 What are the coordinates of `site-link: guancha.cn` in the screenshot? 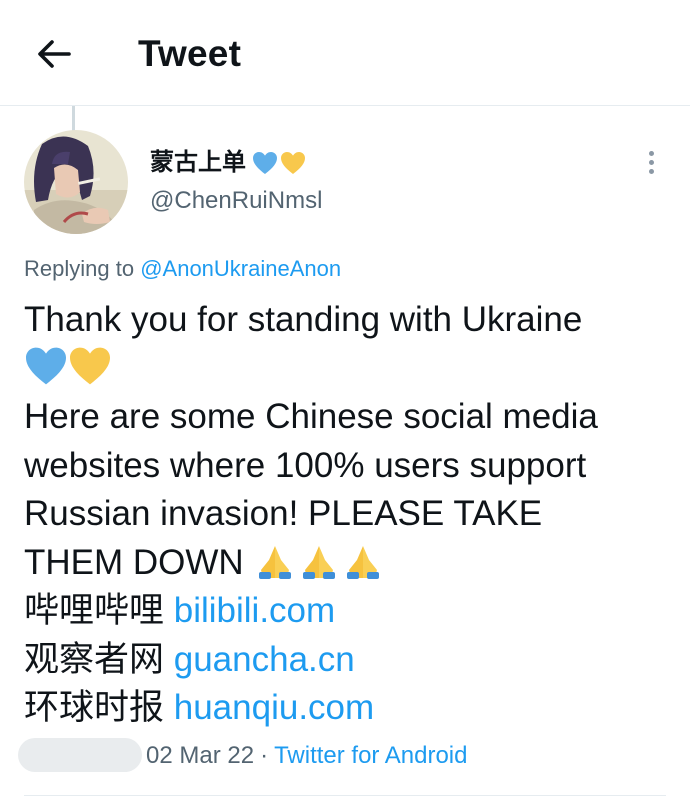 It's located at (264, 659).